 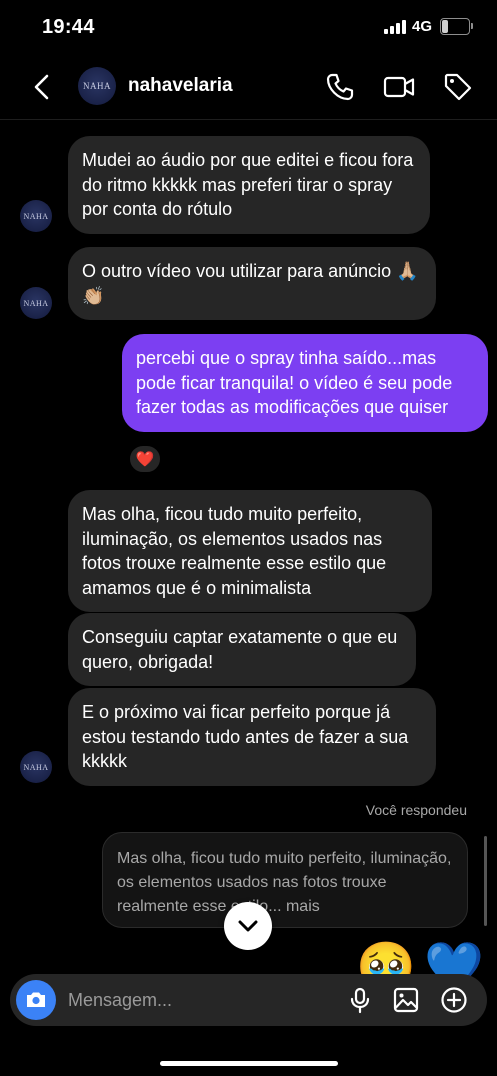 What do you see at coordinates (416, 810) in the screenshot?
I see `you-replied-label: Você respondeu` at bounding box center [416, 810].